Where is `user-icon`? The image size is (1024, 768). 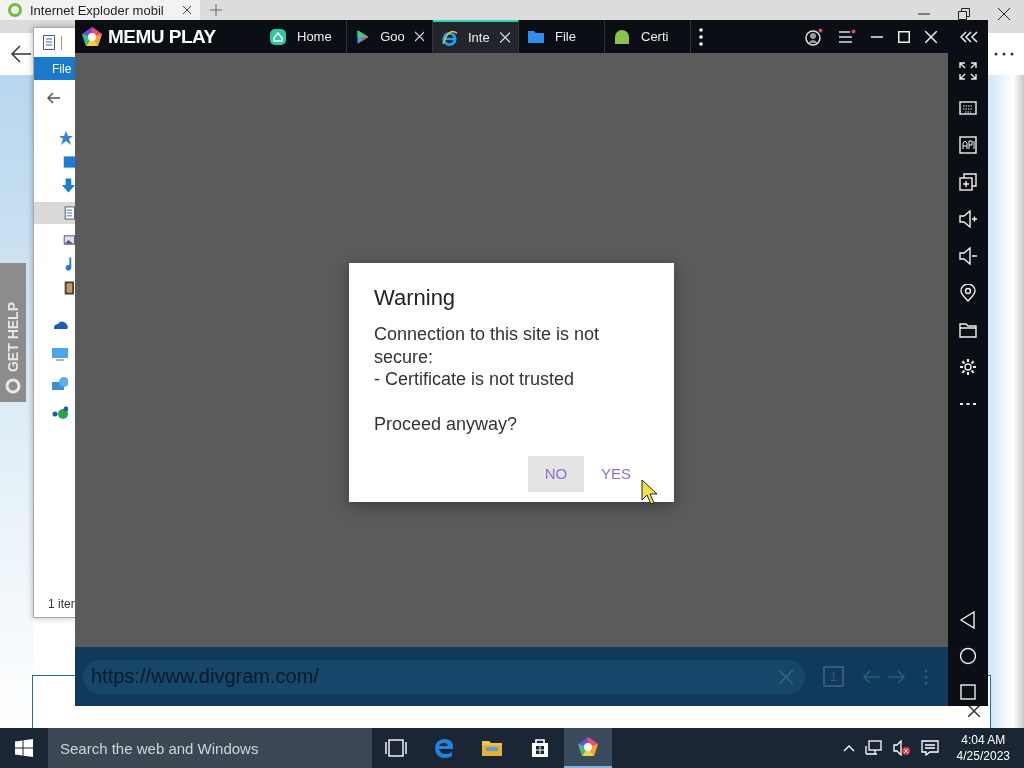 user-icon is located at coordinates (814, 36).